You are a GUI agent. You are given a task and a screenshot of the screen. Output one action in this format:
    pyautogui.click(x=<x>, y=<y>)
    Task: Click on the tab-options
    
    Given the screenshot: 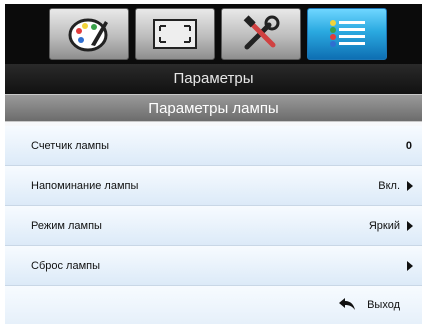 What is the action you would take?
    pyautogui.click(x=347, y=34)
    